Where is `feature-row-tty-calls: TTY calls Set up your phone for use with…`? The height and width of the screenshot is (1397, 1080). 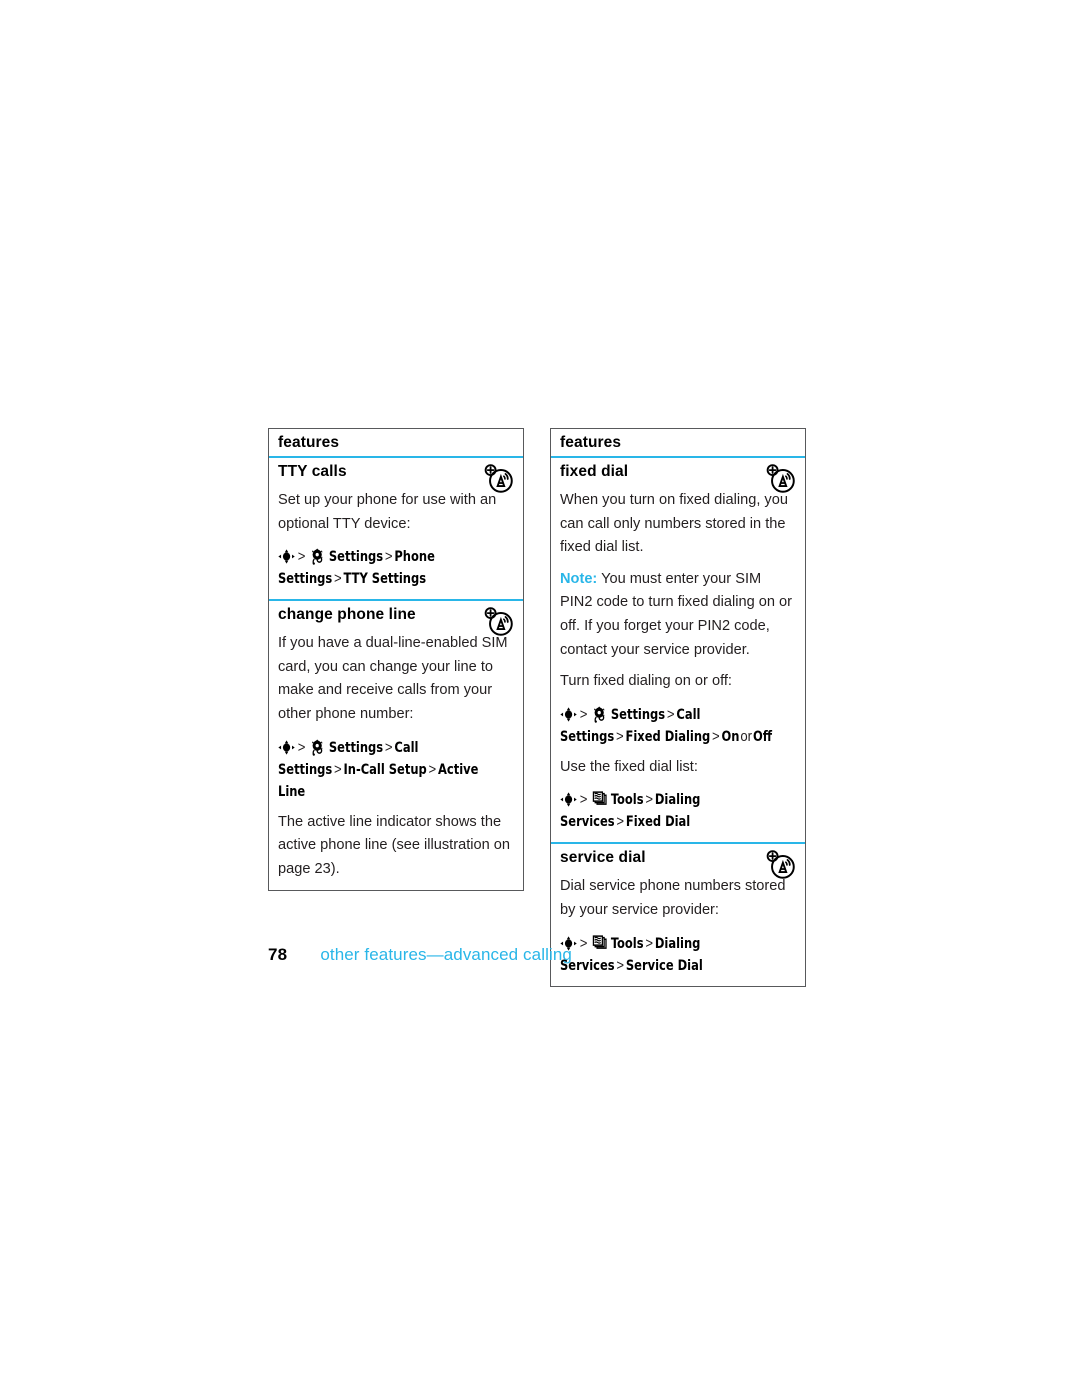 feature-row-tty-calls: TTY calls Set up your phone for use with… is located at coordinates (396, 528).